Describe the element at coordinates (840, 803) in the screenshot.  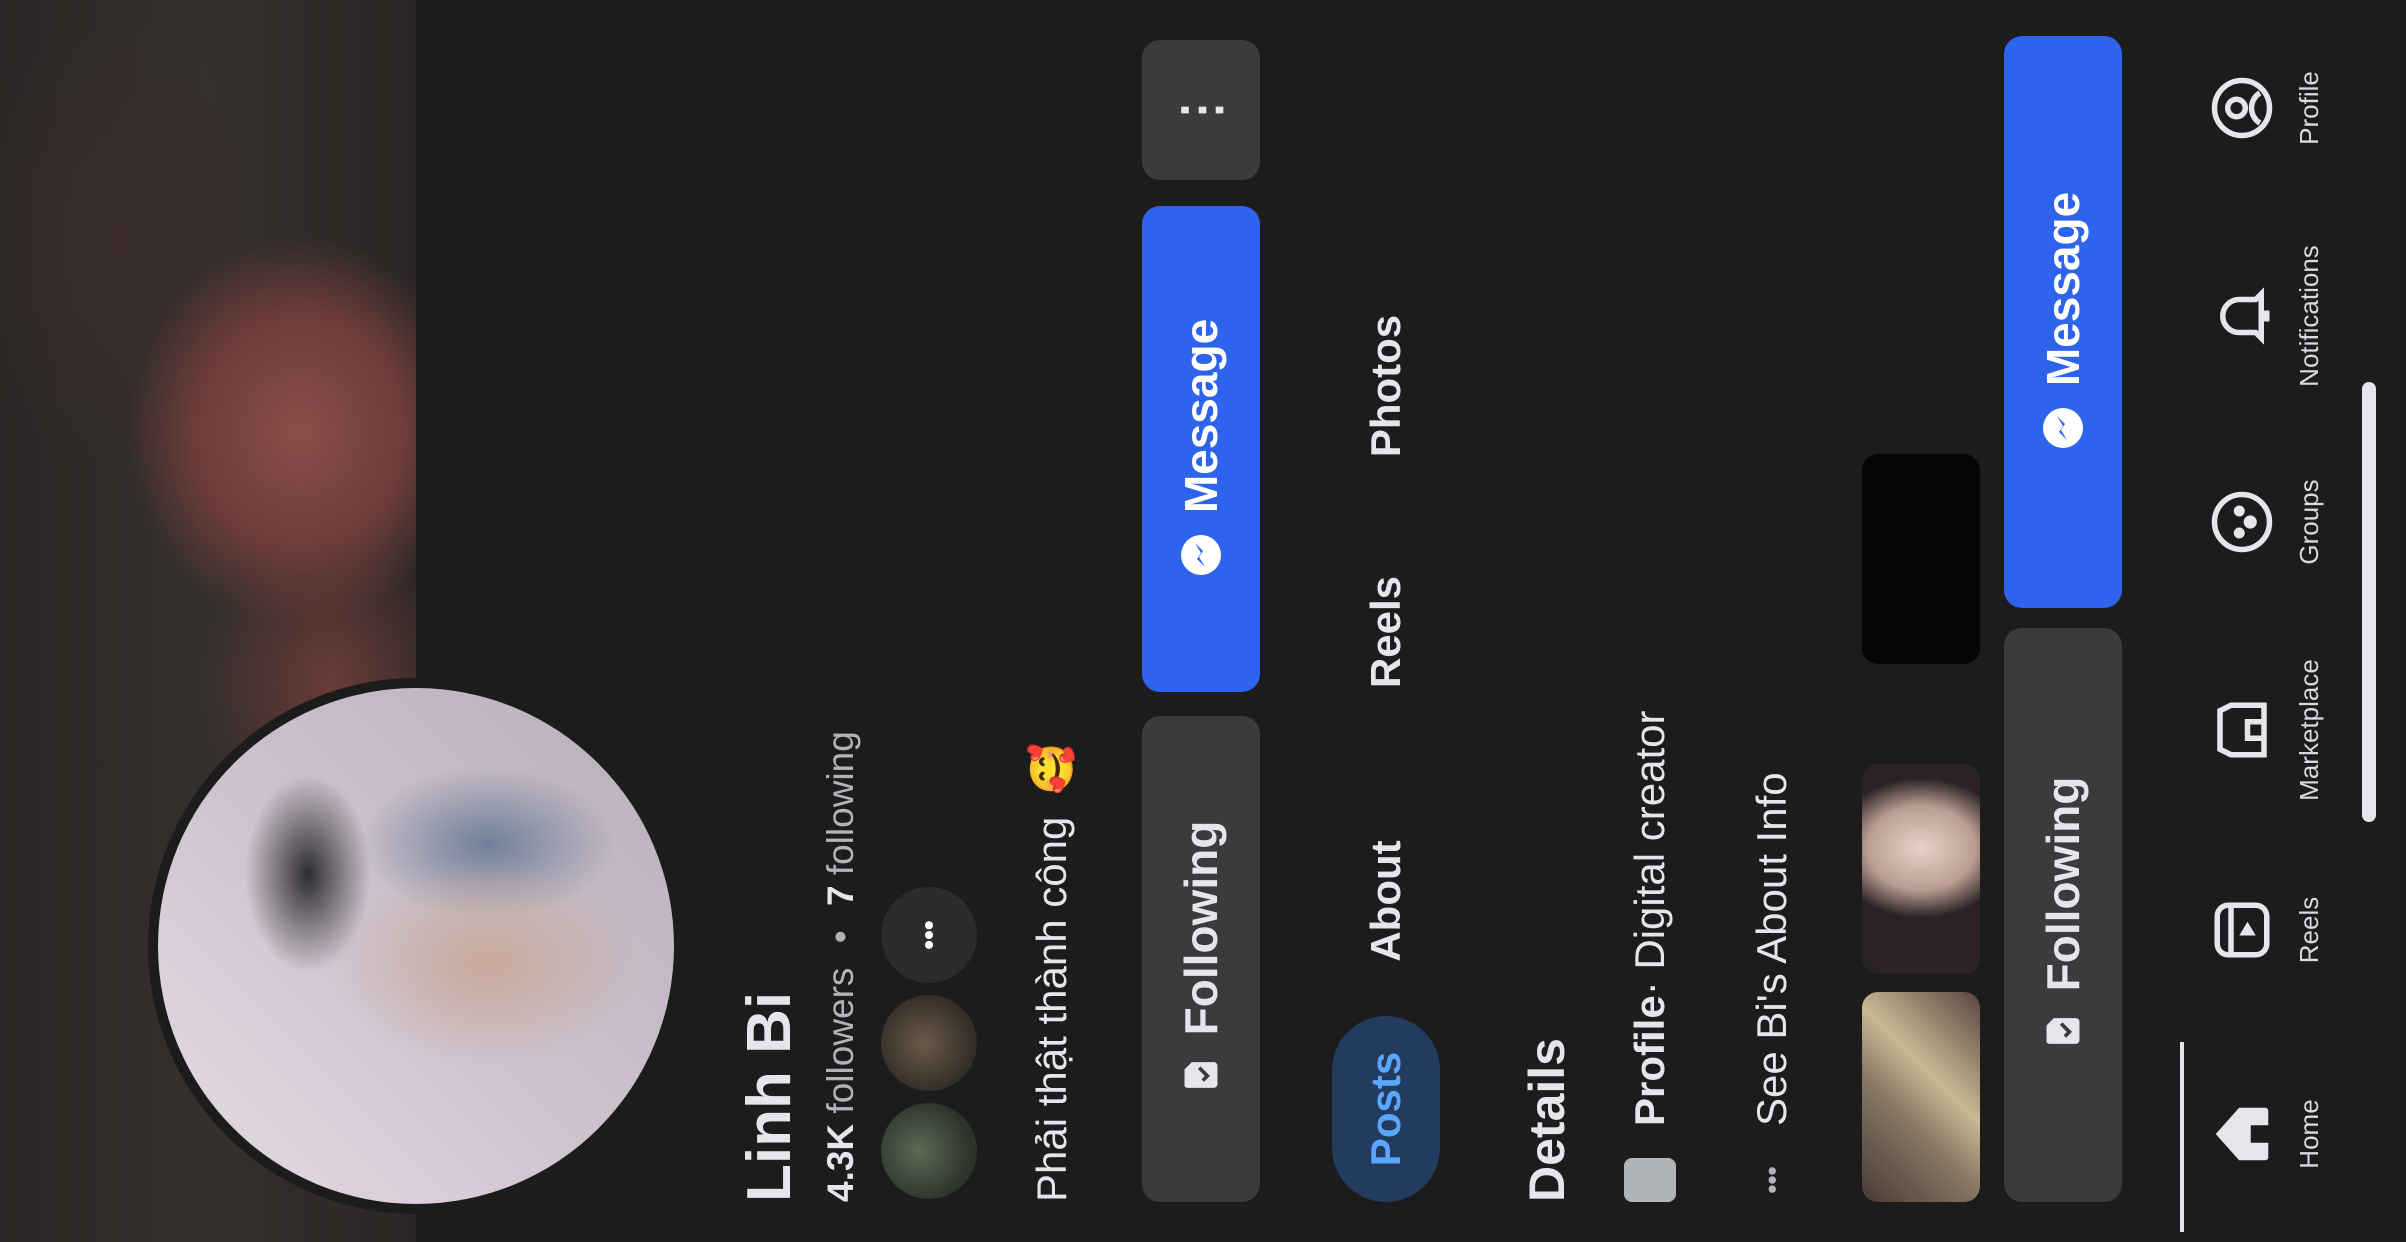
I see `following-label: following` at that location.